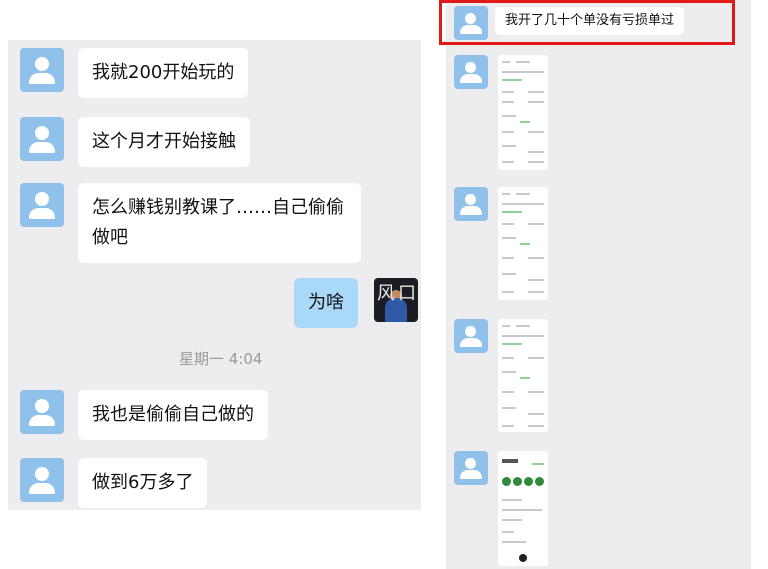  Describe the element at coordinates (386, 293) in the screenshot. I see `avatar-glyph: 风` at that location.